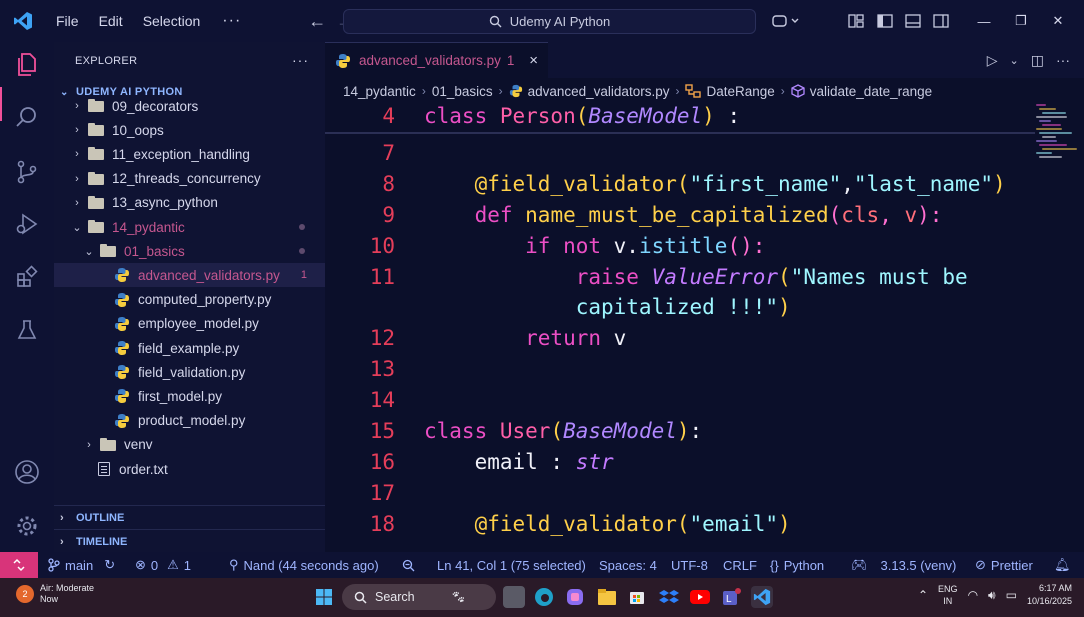 Image resolution: width=1084 pixels, height=617 pixels. I want to click on tree-file: field_validation.py, so click(189, 372).